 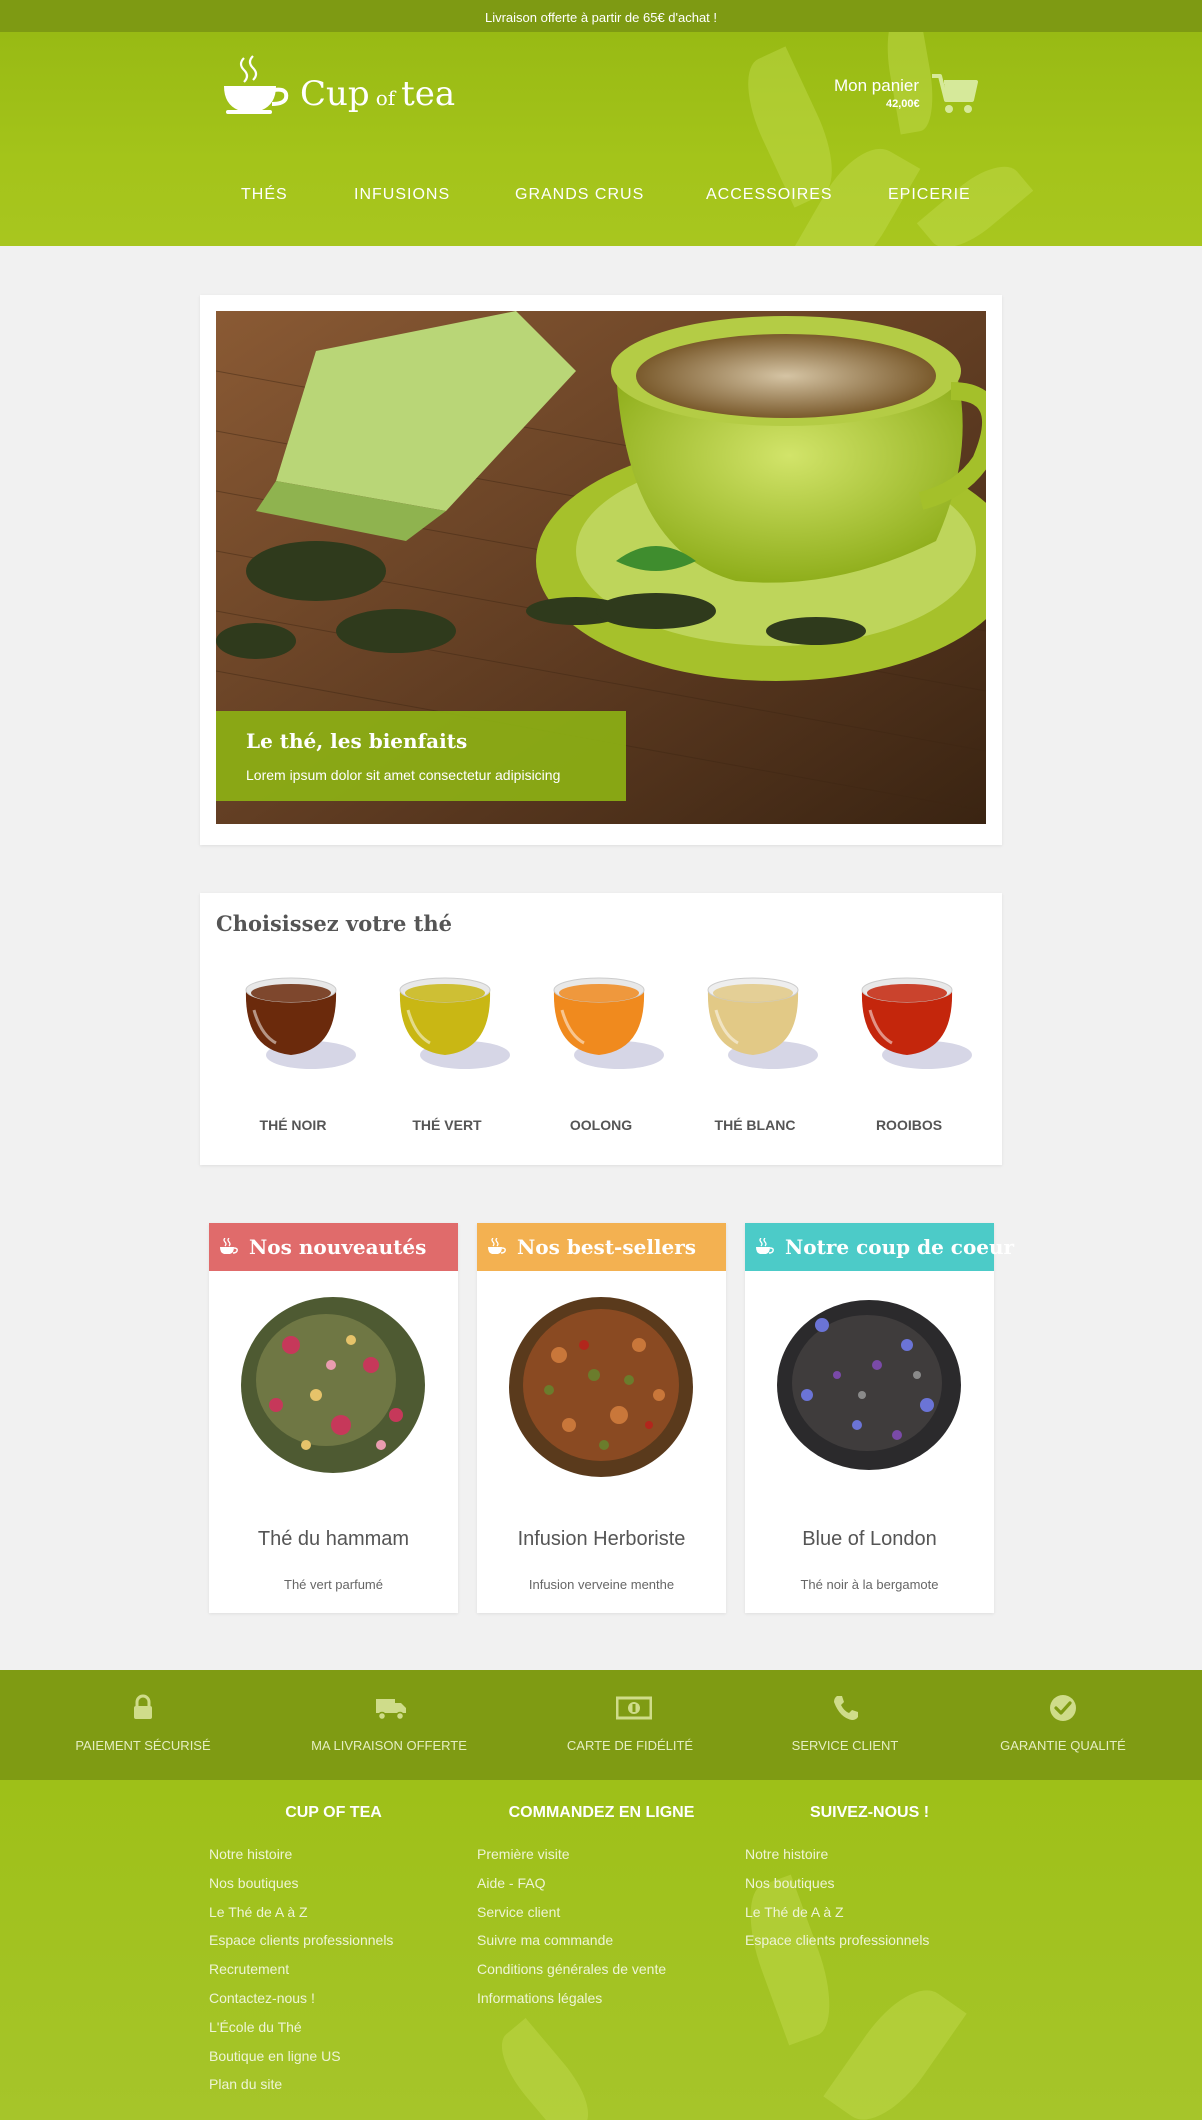 I want to click on footer-link: Conditions générales de vente, so click(x=571, y=1975).